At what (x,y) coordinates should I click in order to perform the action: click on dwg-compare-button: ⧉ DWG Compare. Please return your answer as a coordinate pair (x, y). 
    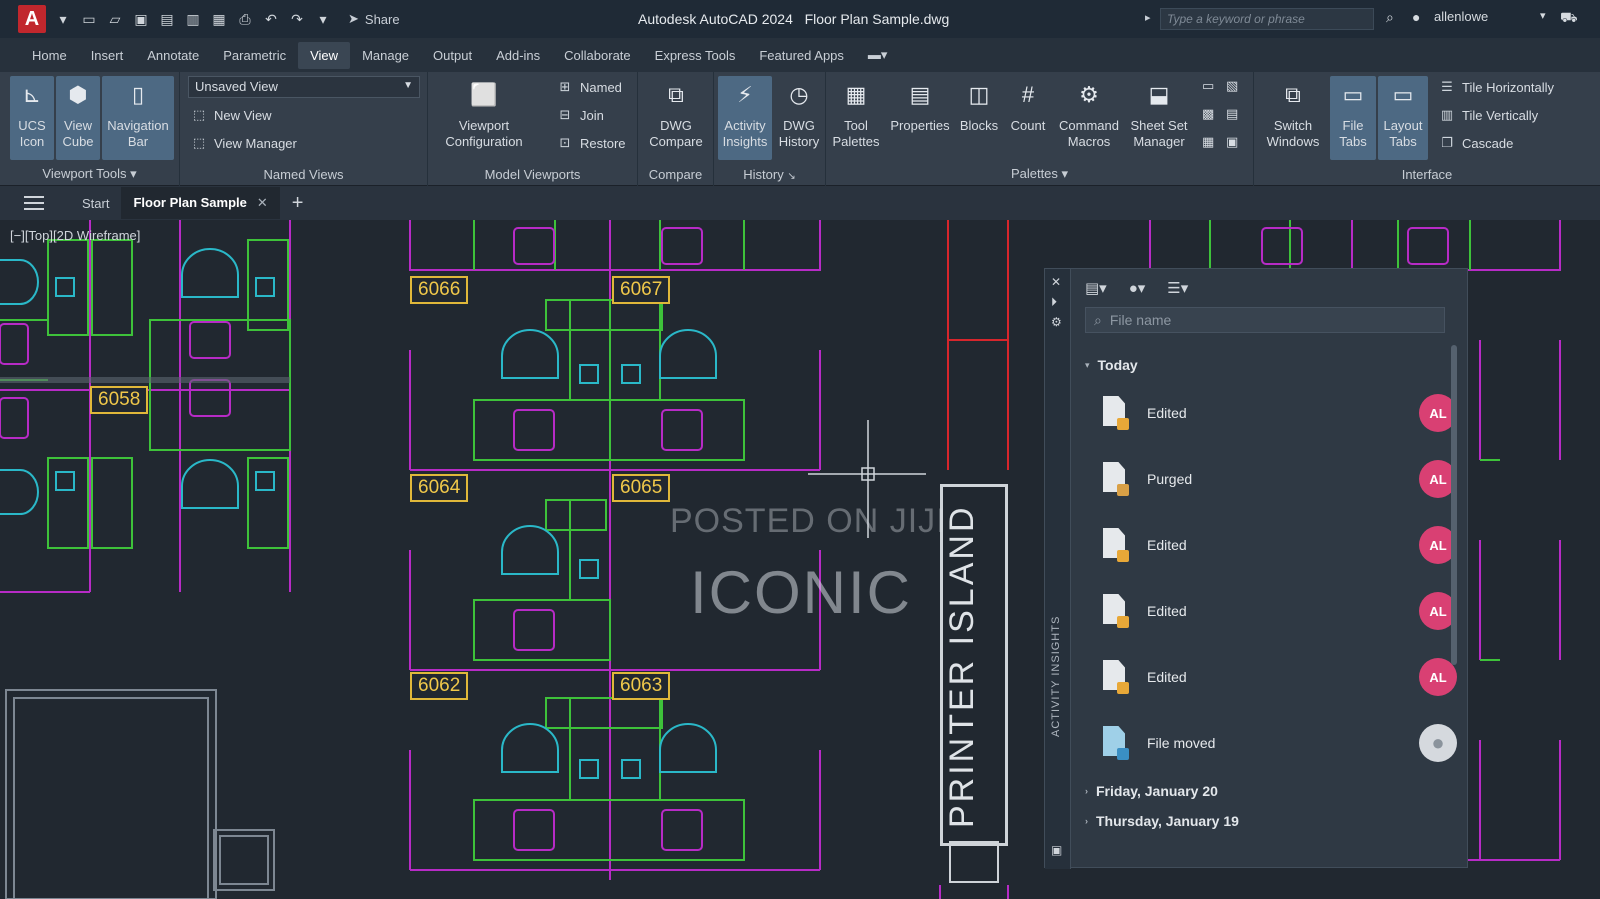
    Looking at the image, I should click on (676, 113).